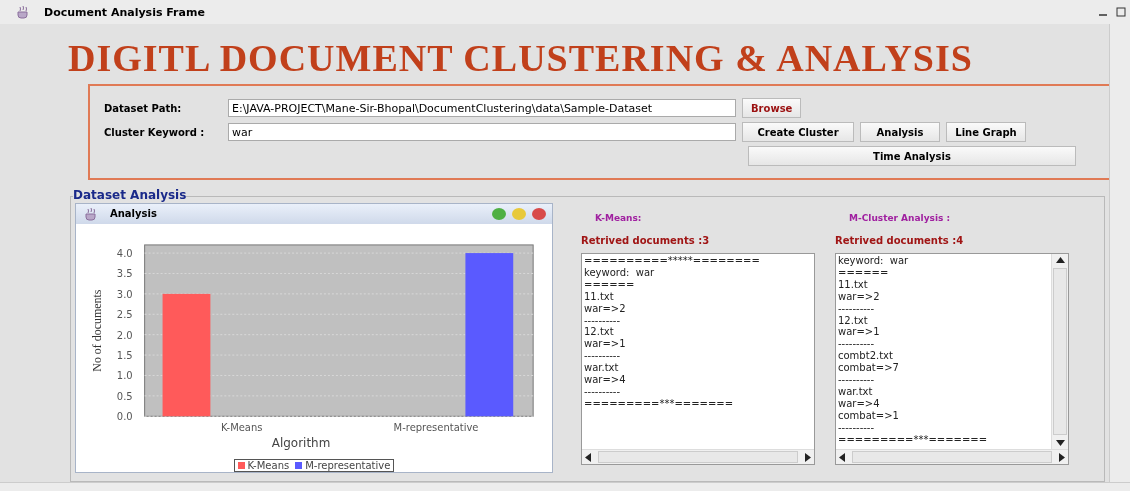  Describe the element at coordinates (482, 132) in the screenshot. I see `keyword-field: war` at that location.